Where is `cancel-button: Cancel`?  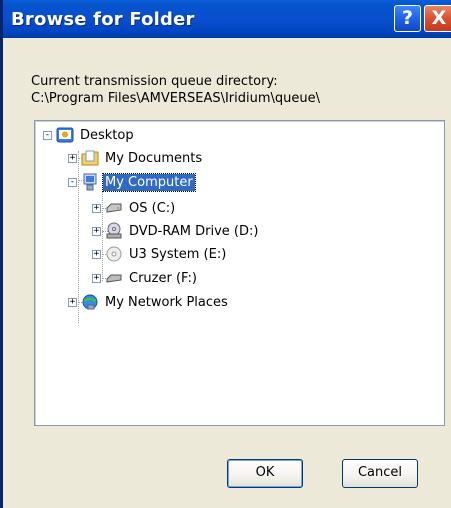
cancel-button: Cancel is located at coordinates (380, 473).